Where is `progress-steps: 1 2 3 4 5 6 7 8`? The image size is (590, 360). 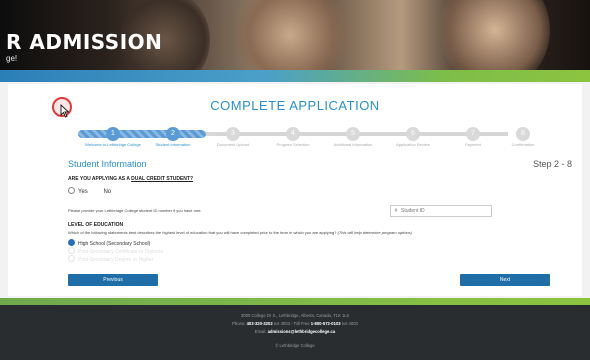
progress-steps: 1 2 3 4 5 6 7 8 is located at coordinates (295, 134).